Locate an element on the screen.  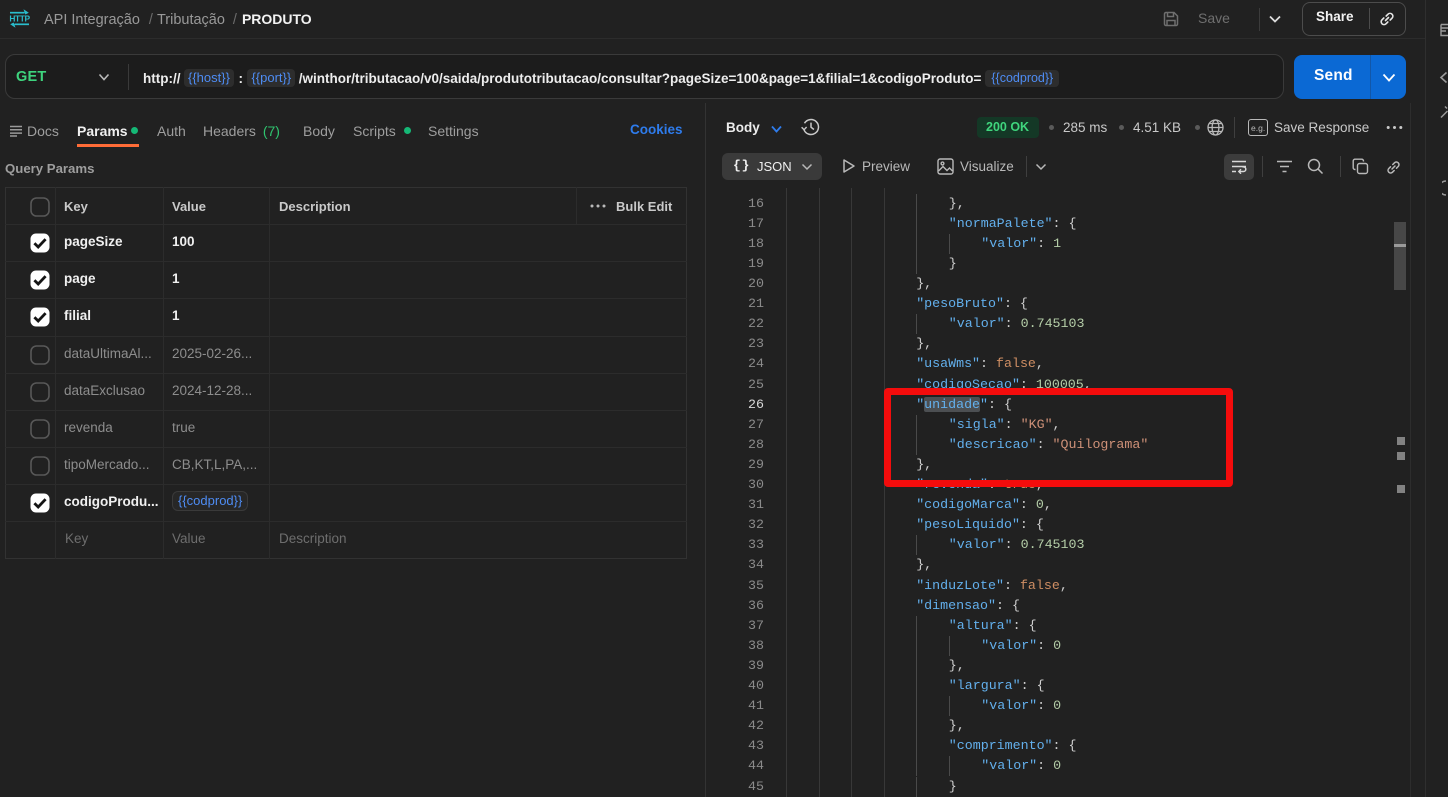
svg-text: HTTP is located at coordinates (19, 19).